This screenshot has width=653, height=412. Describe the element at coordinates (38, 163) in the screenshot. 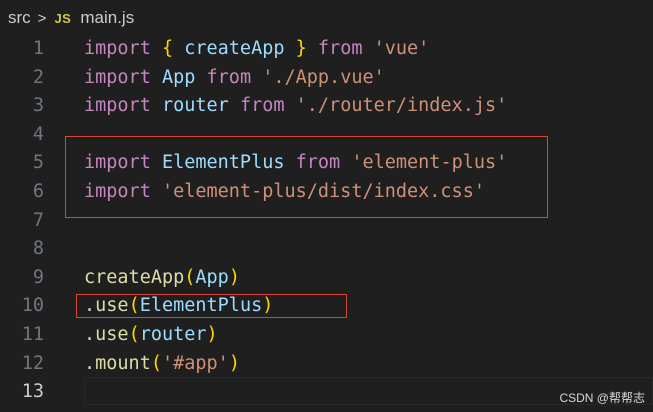

I see `line-number: 5` at that location.